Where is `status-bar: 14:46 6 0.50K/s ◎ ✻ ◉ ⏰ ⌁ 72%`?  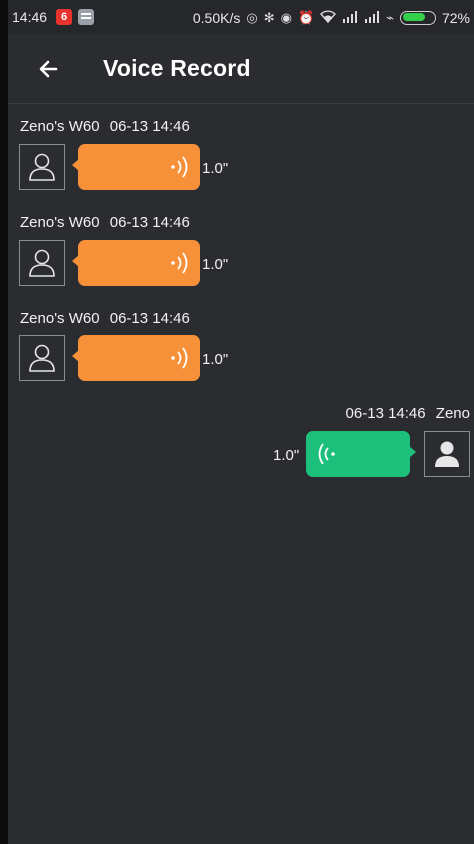 status-bar: 14:46 6 0.50K/s ◎ ✻ ◉ ⏰ ⌁ 72% is located at coordinates (241, 17).